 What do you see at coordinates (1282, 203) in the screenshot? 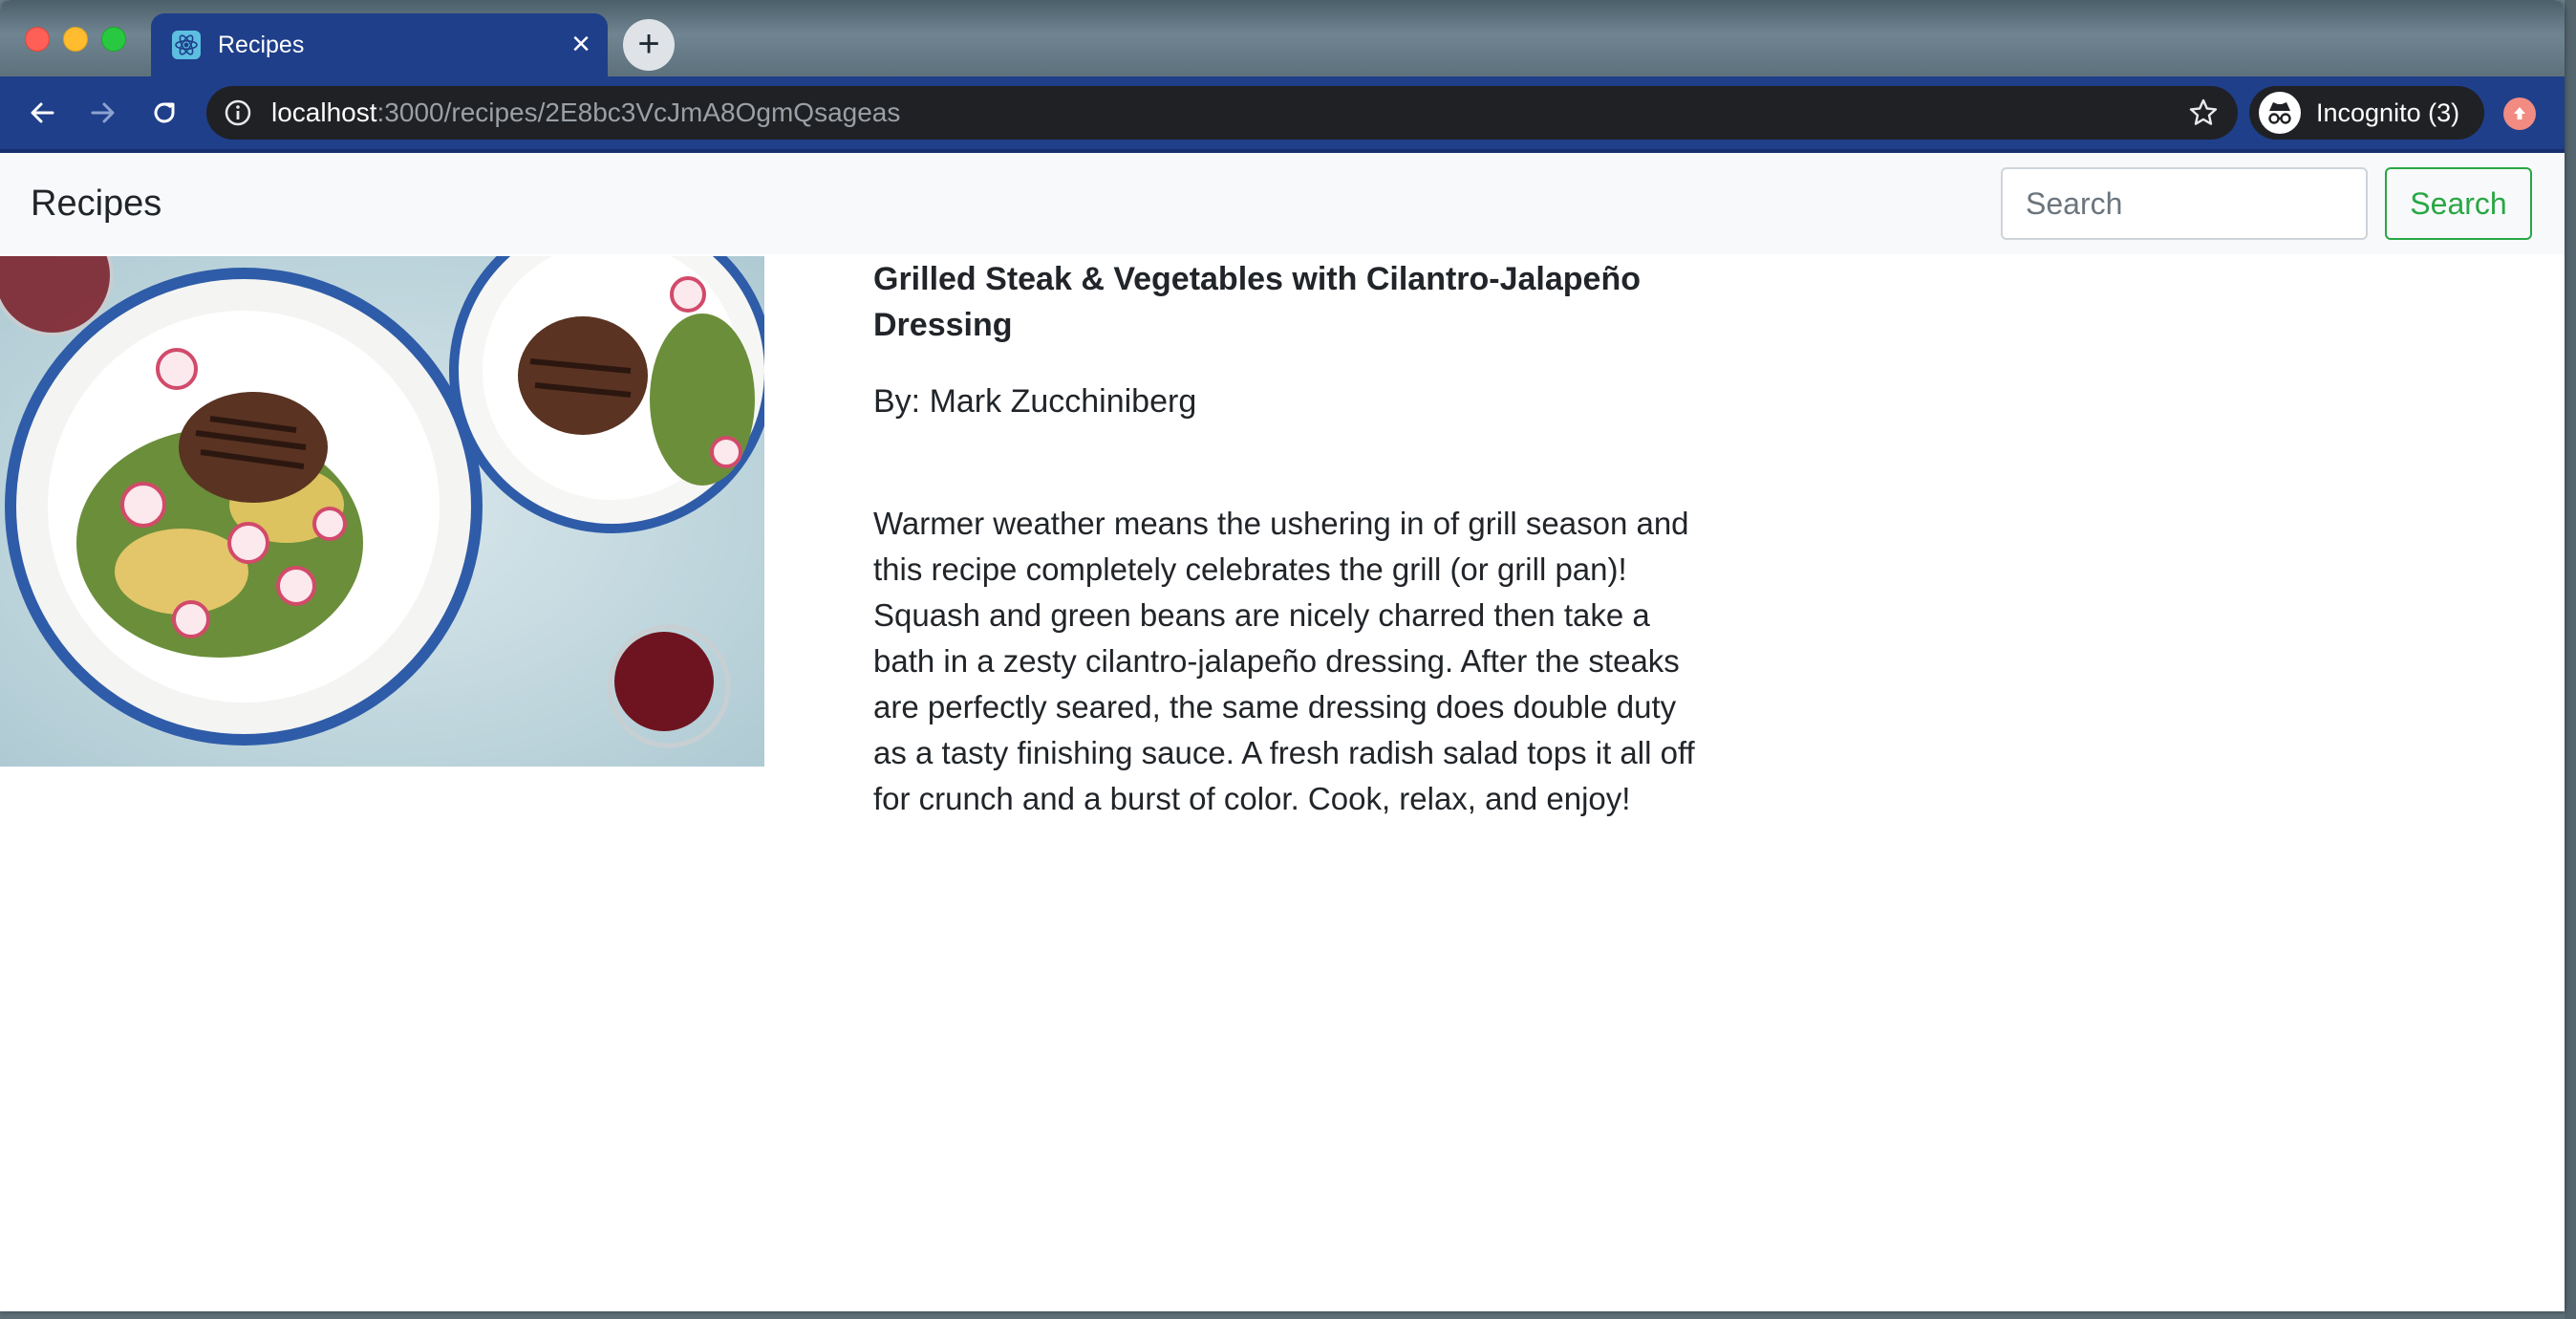
I see `navbar: Recipes Search` at bounding box center [1282, 203].